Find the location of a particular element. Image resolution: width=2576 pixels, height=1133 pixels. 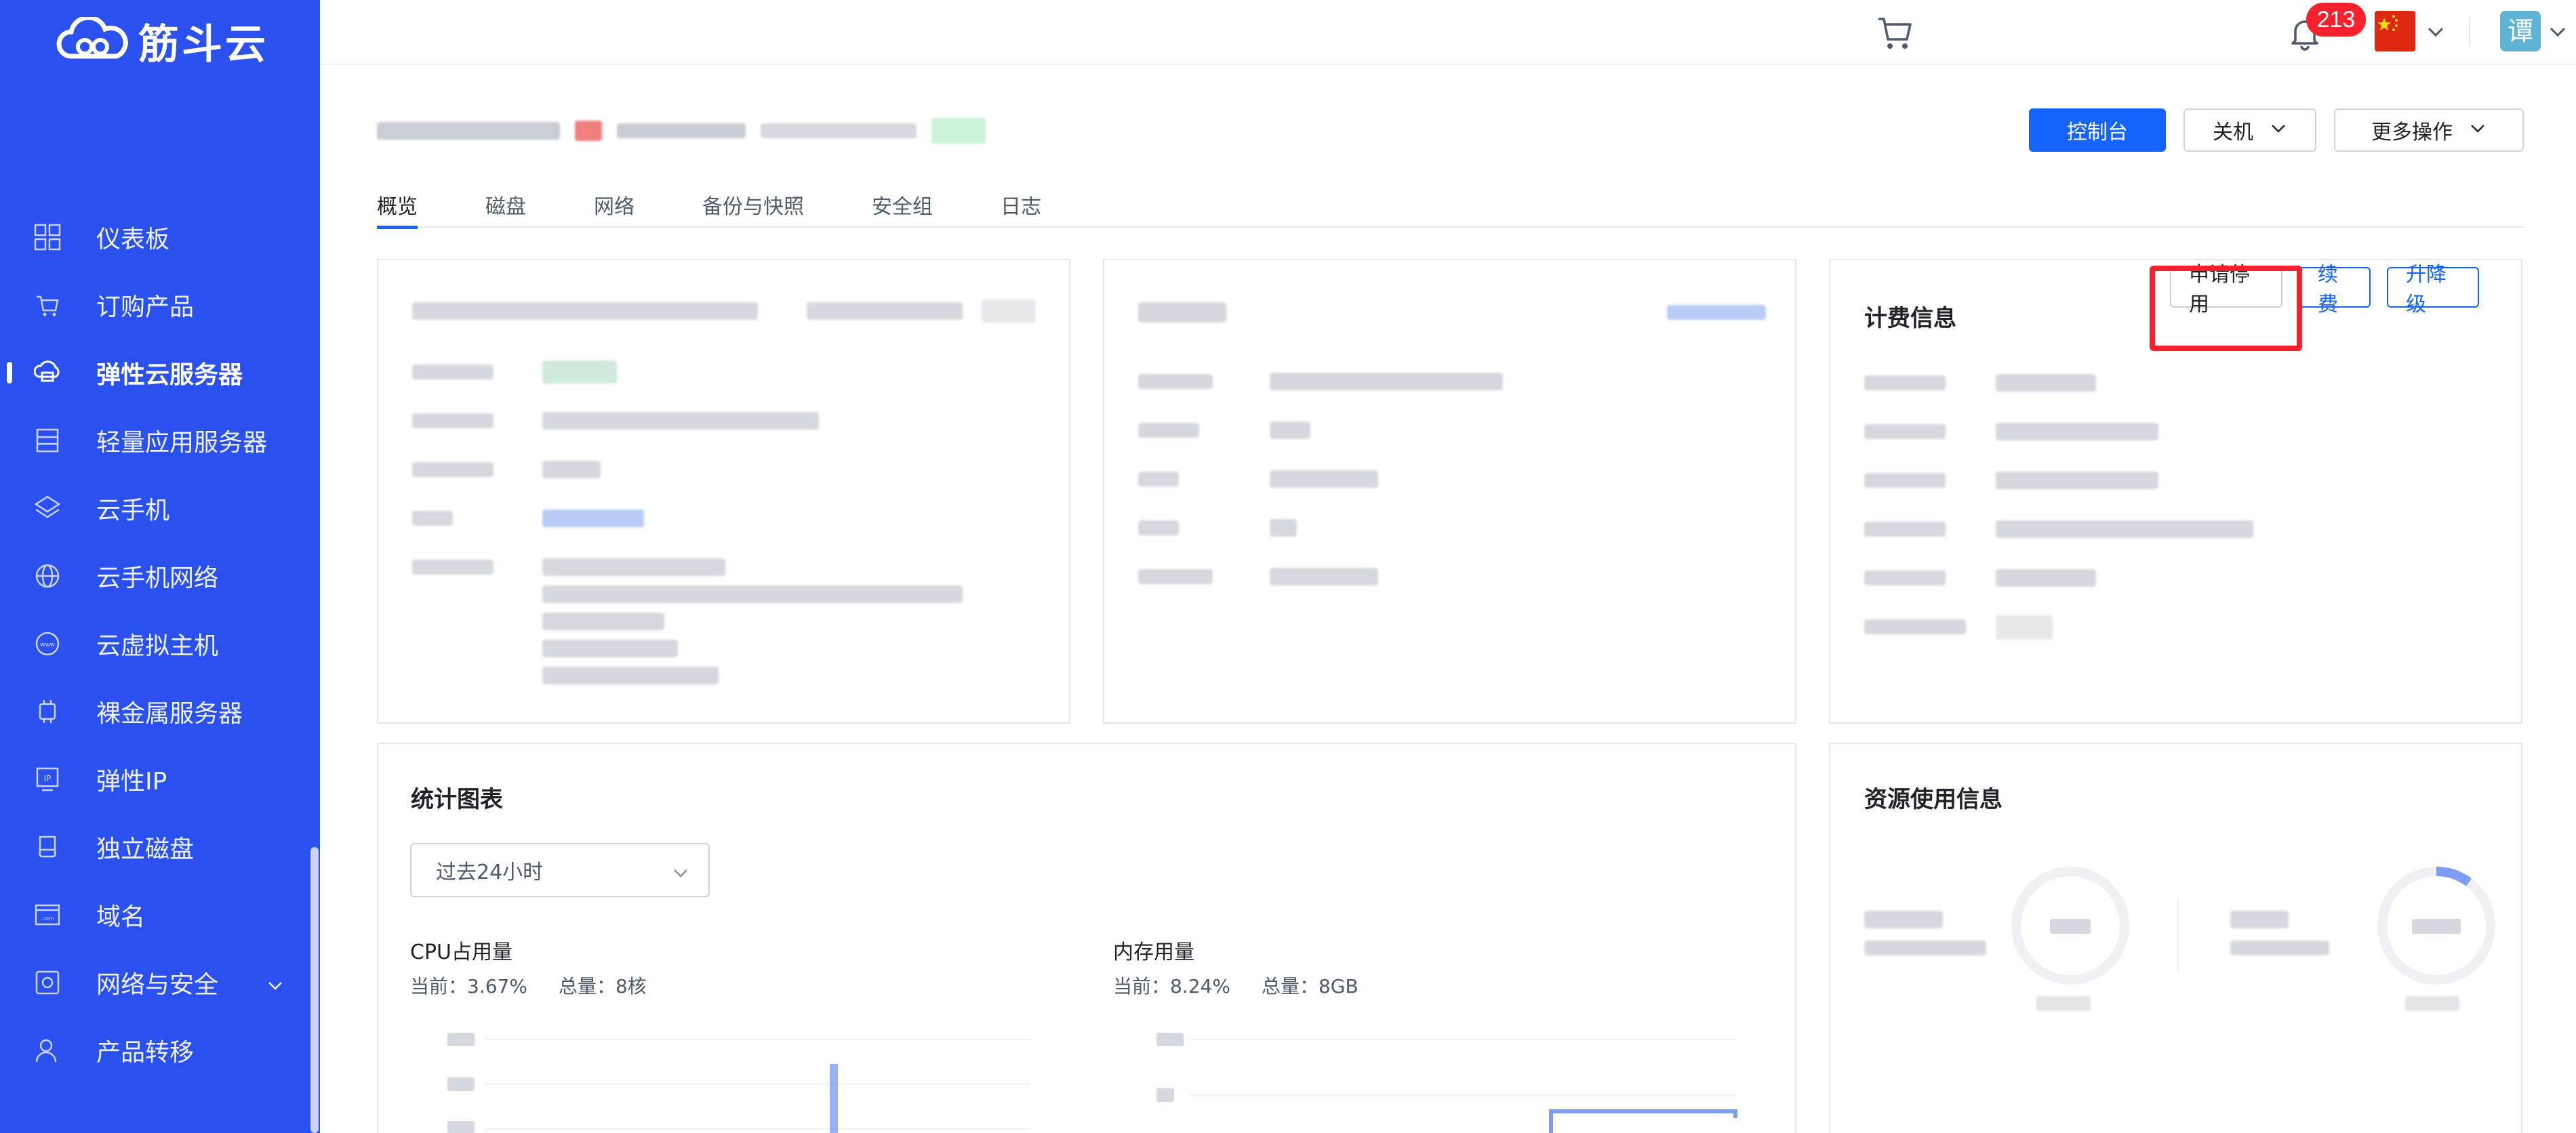

sidebar-item-virtual-host: www 云虚拟主机 is located at coordinates (160, 644).